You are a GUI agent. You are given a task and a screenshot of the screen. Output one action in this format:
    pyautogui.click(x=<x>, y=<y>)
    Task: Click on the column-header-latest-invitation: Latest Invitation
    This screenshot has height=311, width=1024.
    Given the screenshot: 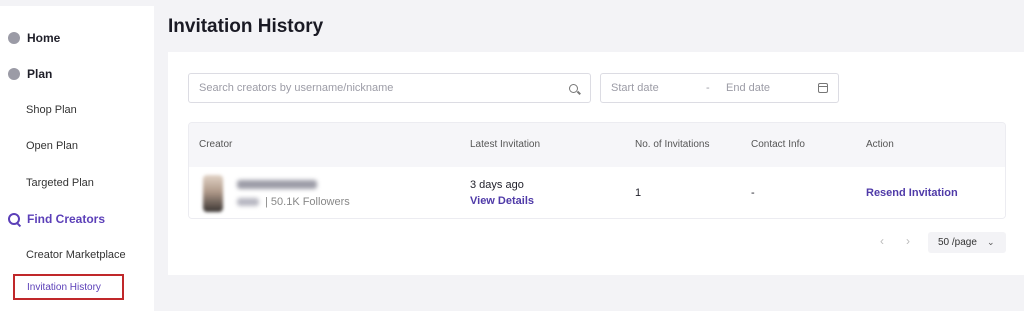 What is the action you would take?
    pyautogui.click(x=505, y=144)
    